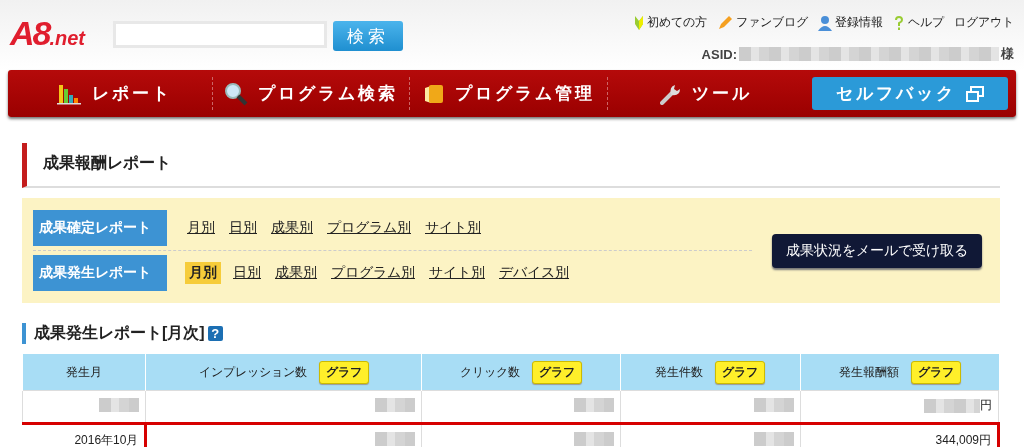 The height and width of the screenshot is (447, 1024). Describe the element at coordinates (877, 250) in the screenshot. I see `mail-button: 成果状況をメールで受け取る` at that location.